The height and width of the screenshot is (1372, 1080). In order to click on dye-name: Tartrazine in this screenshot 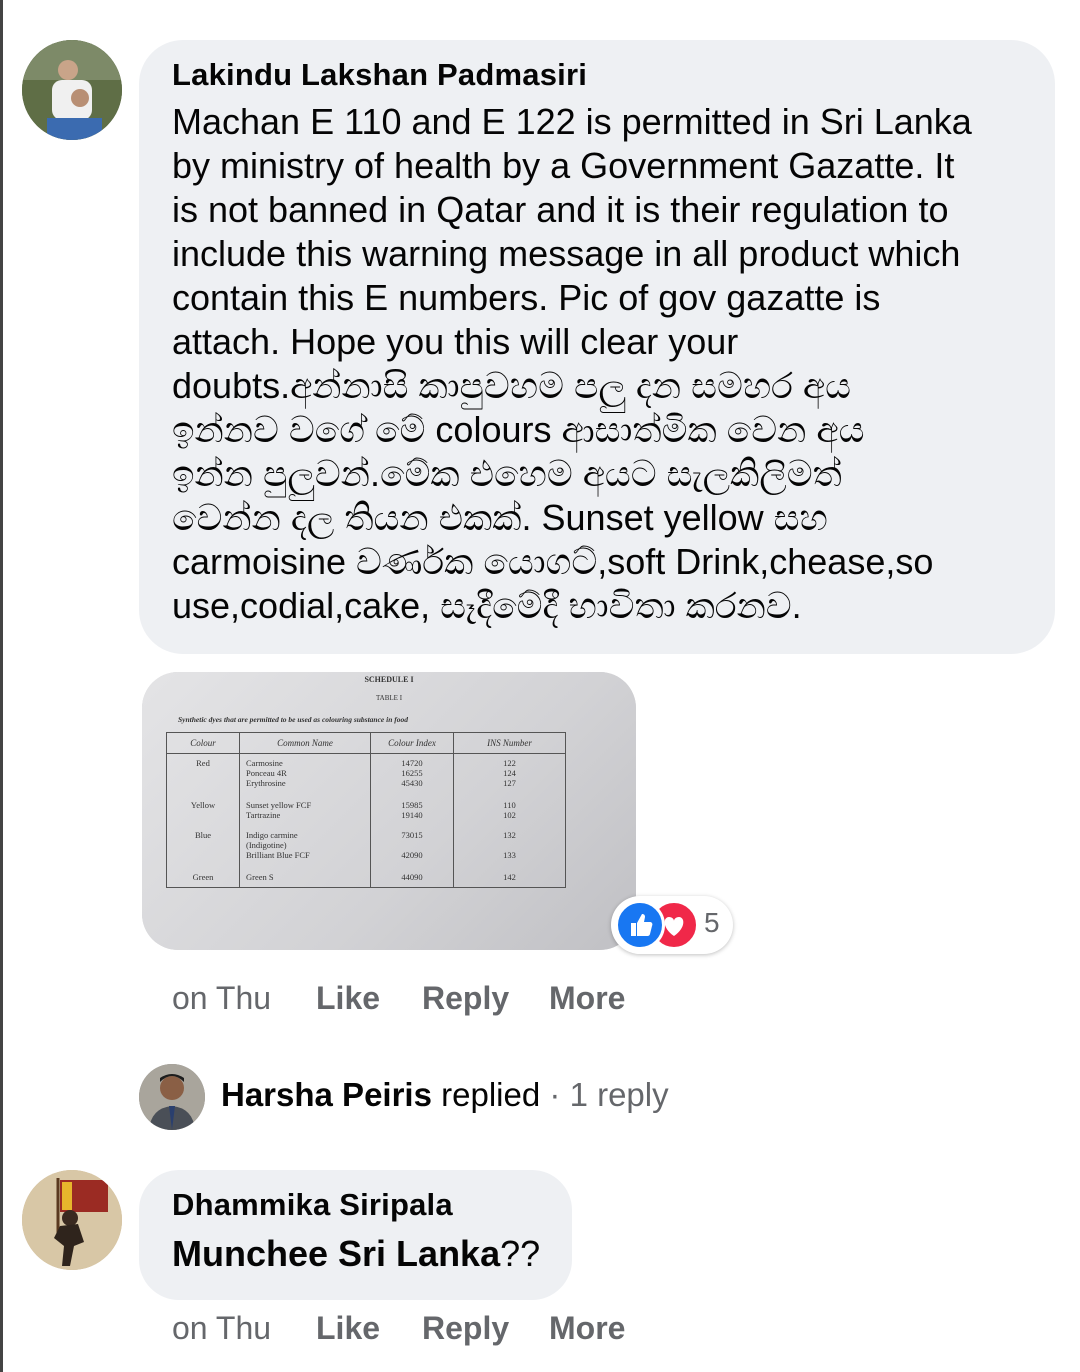, I will do `click(263, 815)`.